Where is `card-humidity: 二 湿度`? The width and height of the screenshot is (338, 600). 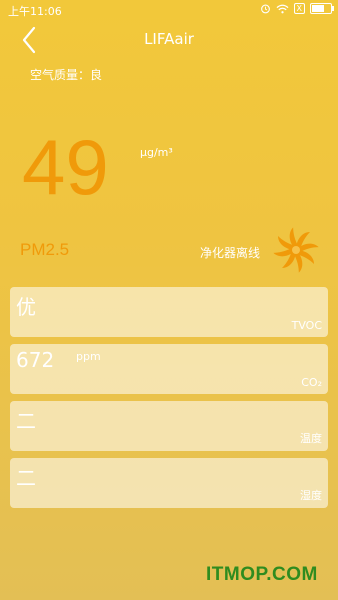
card-humidity: 二 湿度 is located at coordinates (169, 483).